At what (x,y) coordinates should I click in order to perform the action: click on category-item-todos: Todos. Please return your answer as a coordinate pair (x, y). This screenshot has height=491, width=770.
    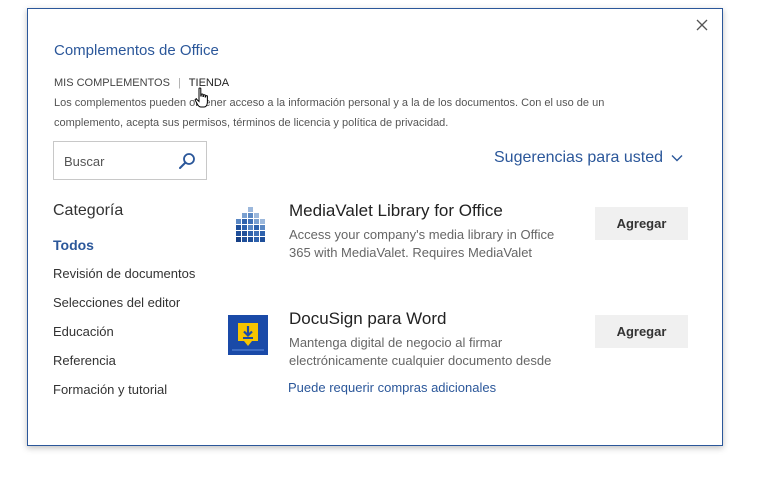
    Looking at the image, I should click on (128, 245).